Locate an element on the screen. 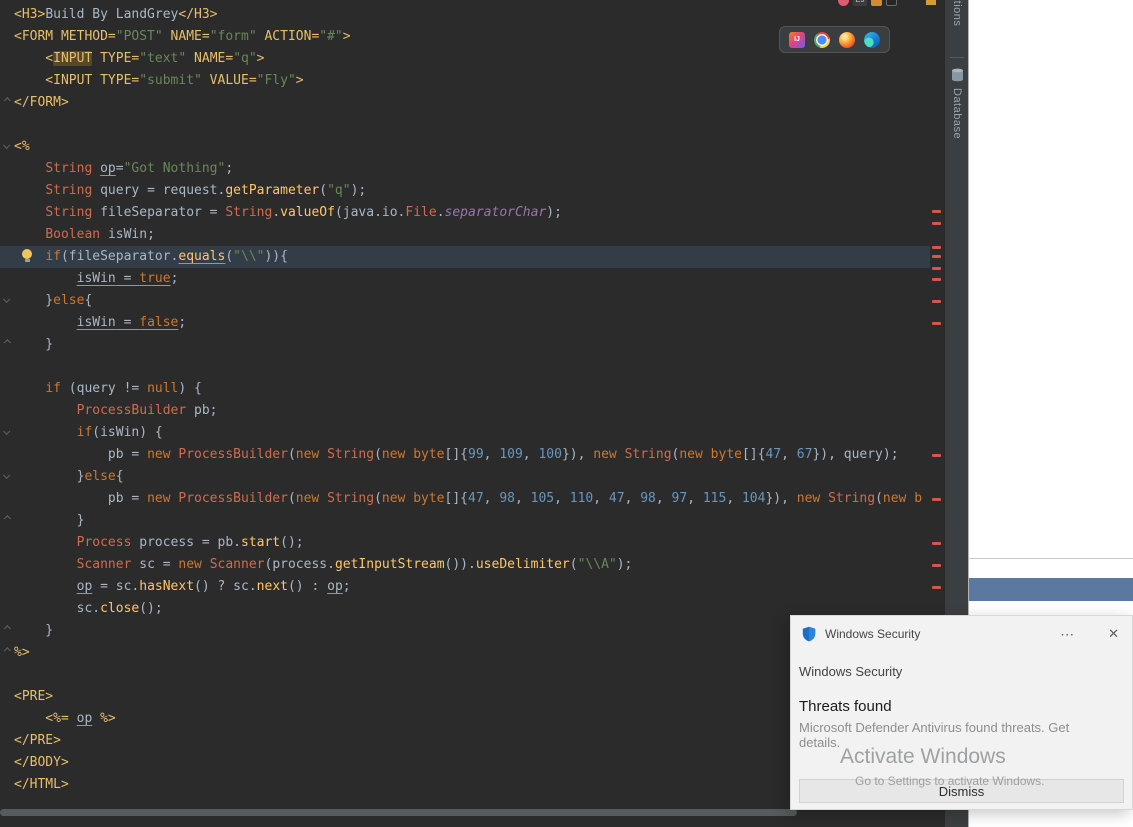 The image size is (1133, 827). code-text: <PRE> is located at coordinates (34, 696).